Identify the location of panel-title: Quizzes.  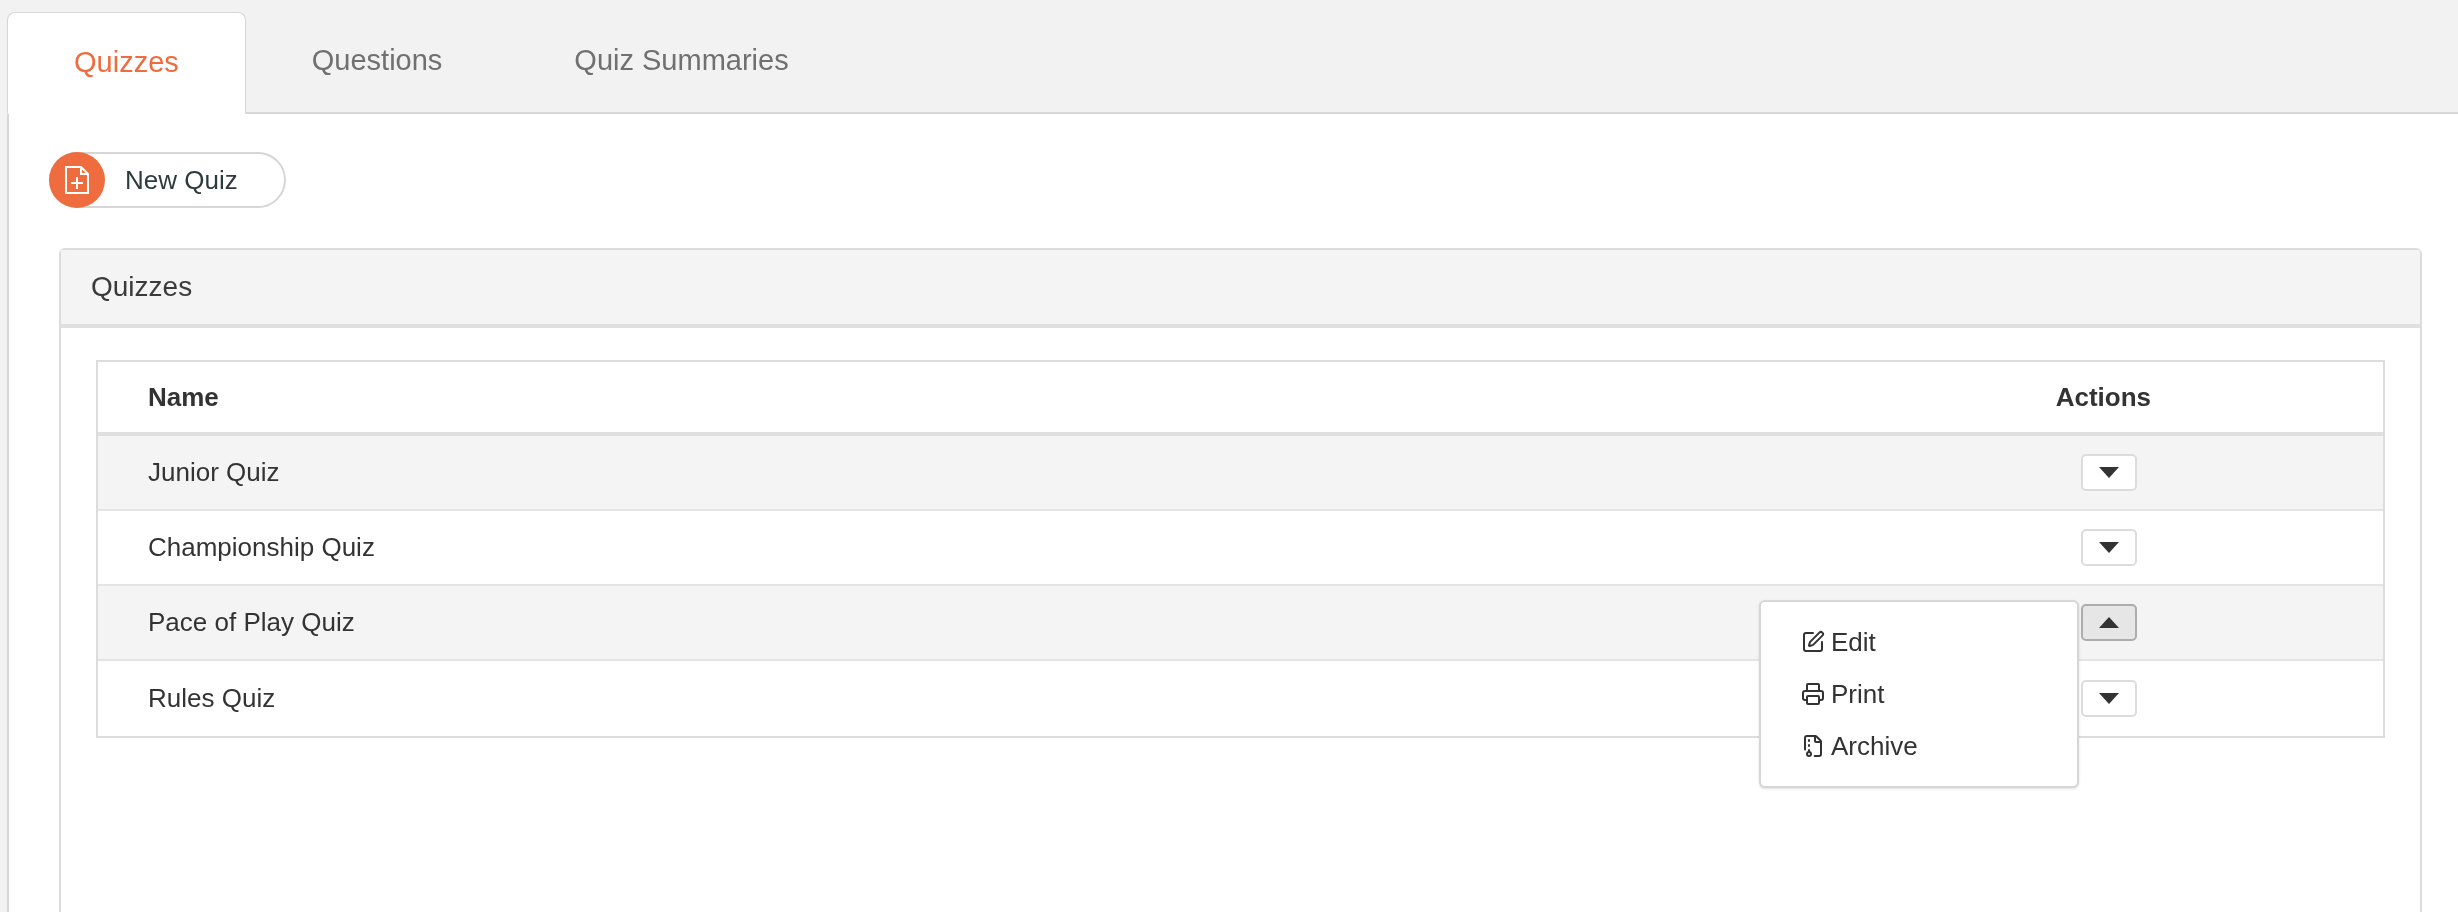
(142, 287).